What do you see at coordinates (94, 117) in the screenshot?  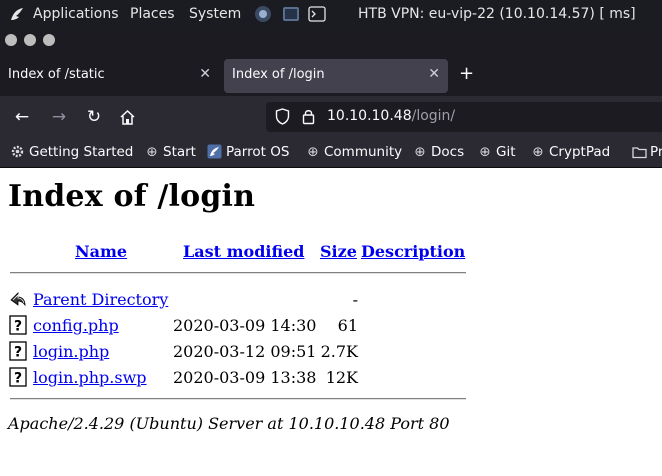 I see `reload-icon: ↻` at bounding box center [94, 117].